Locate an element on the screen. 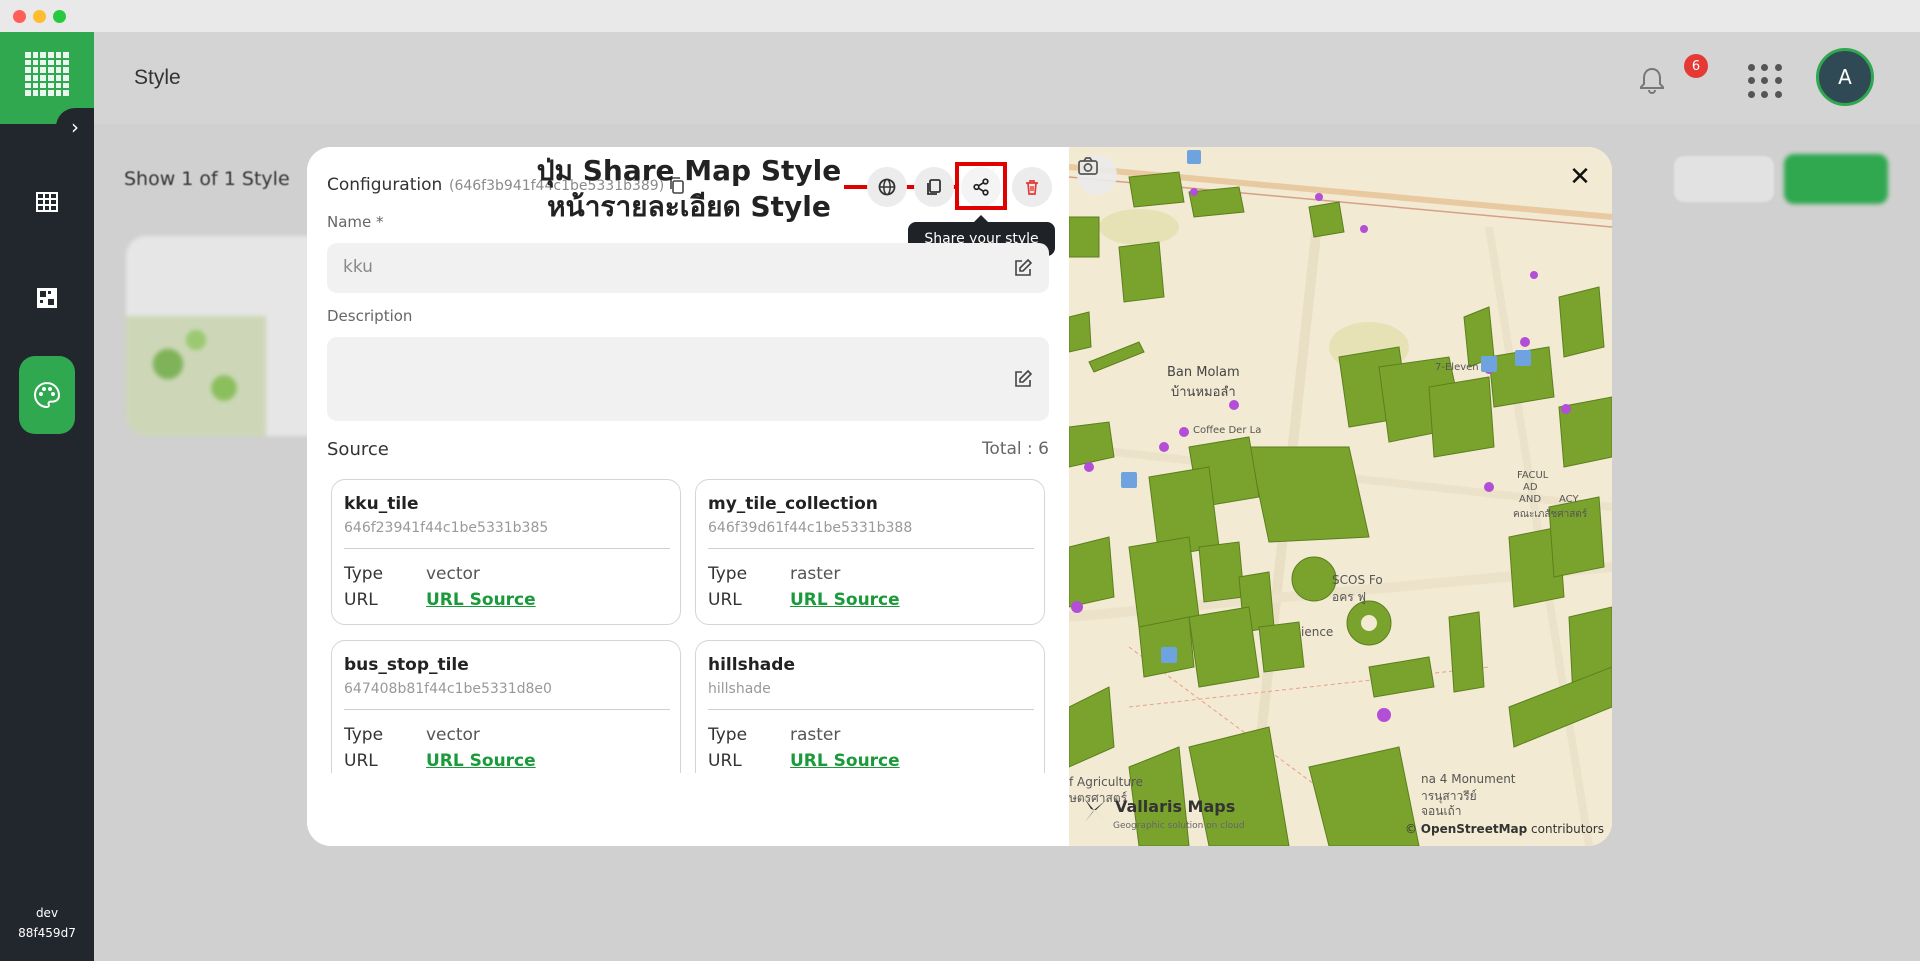  sidebar-item-style is located at coordinates (47, 395).